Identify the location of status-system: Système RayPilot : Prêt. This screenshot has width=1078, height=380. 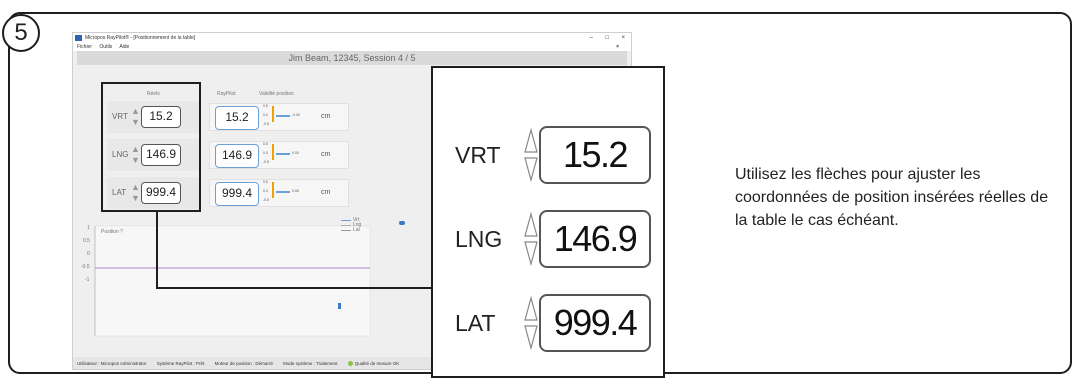
(180, 363).